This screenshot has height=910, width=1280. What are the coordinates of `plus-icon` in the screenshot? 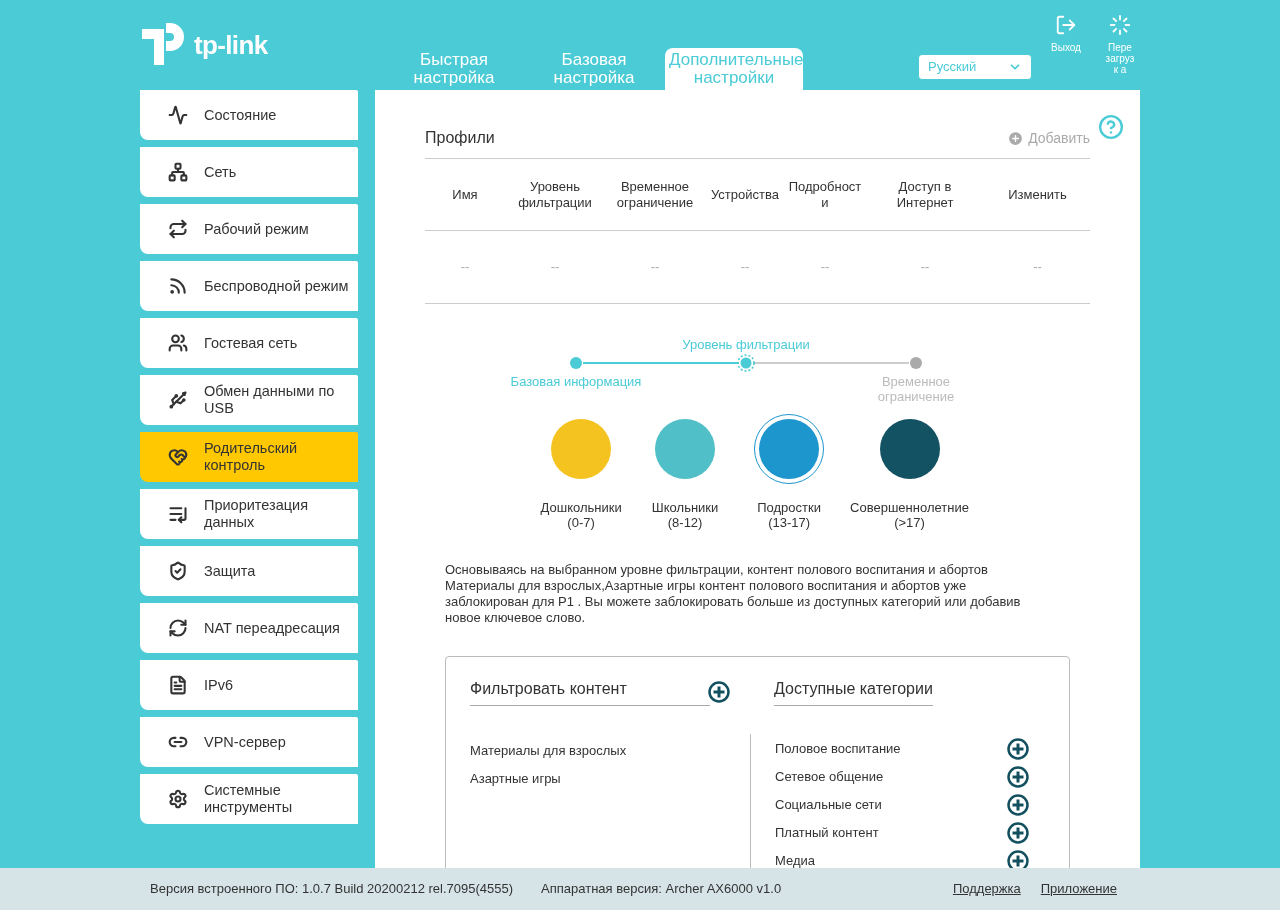 It's located at (1016, 138).